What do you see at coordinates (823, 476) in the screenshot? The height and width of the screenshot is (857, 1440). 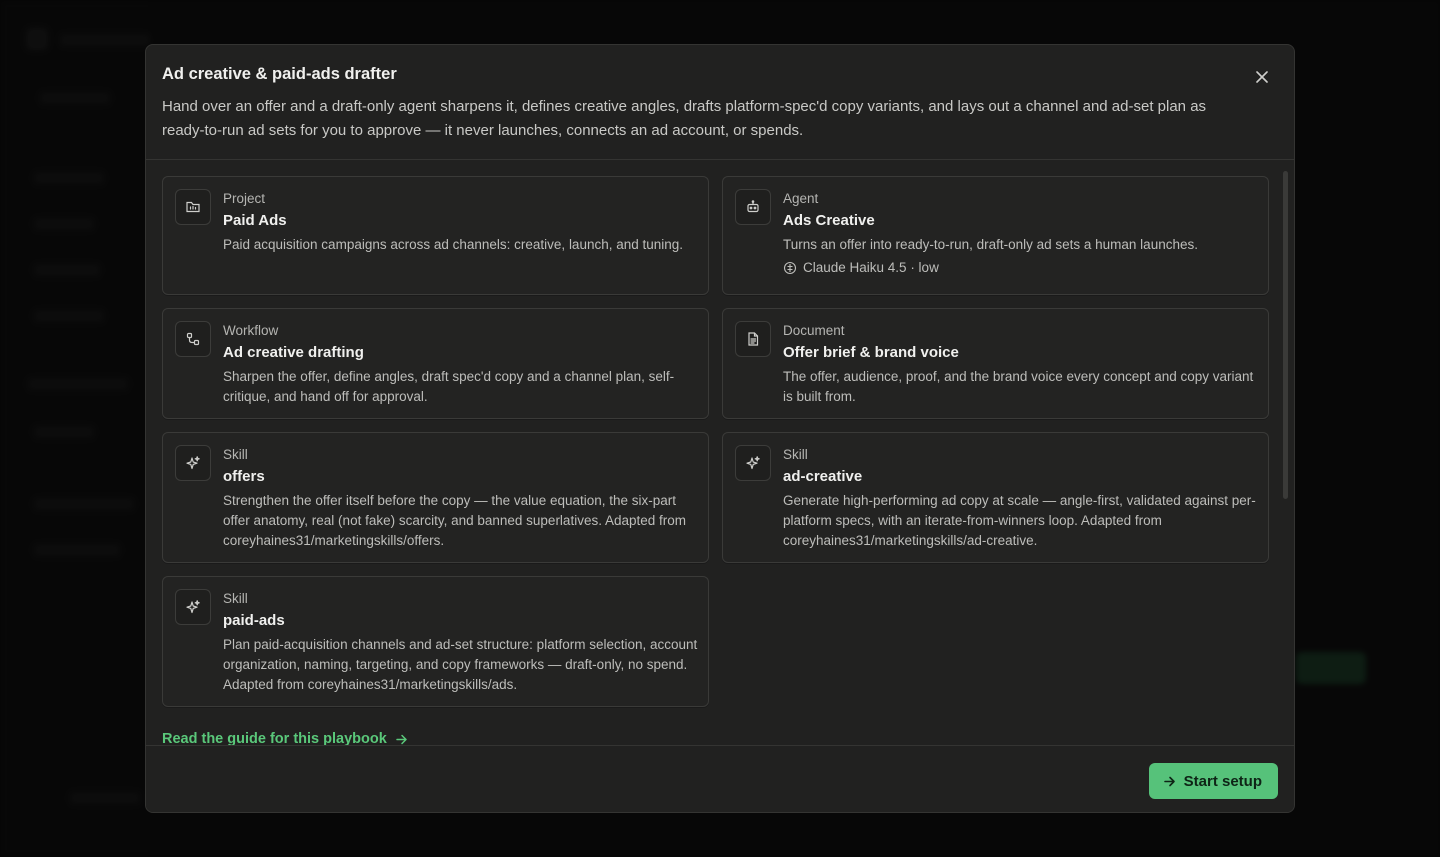 I see `card-name: ad-creative` at bounding box center [823, 476].